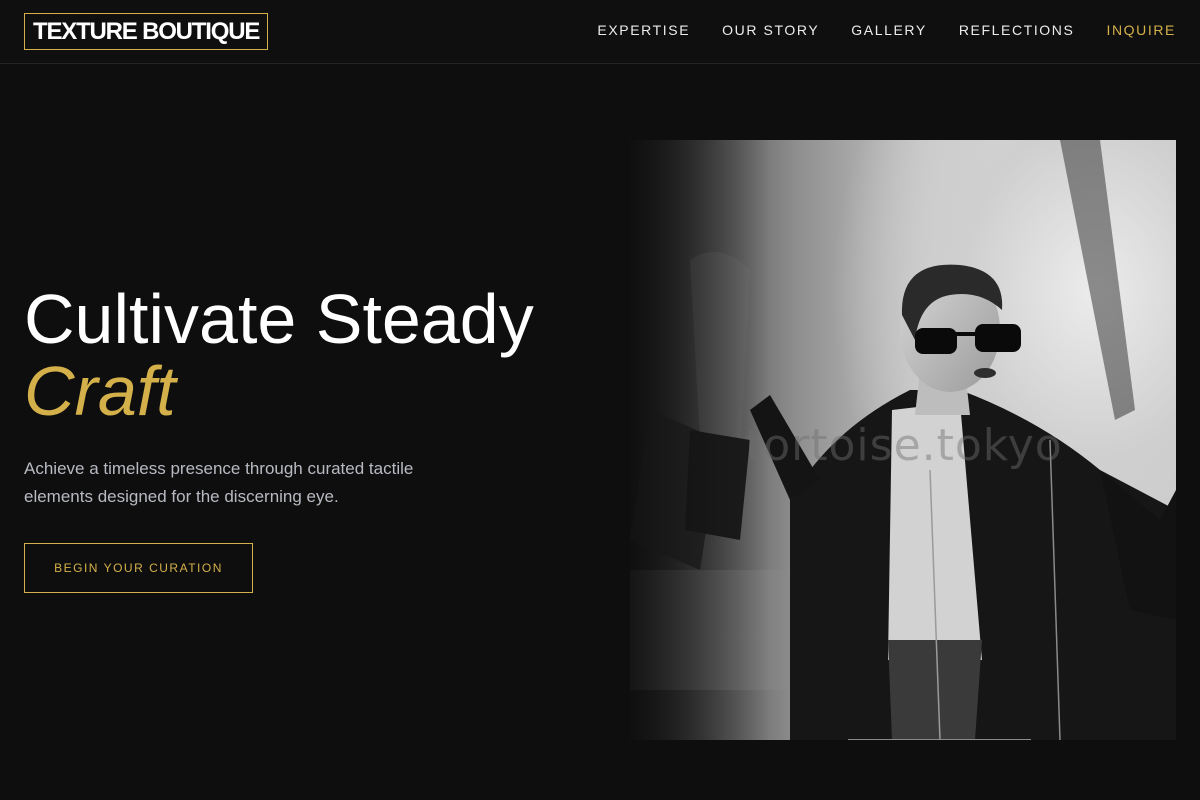  I want to click on image-divider, so click(939, 739).